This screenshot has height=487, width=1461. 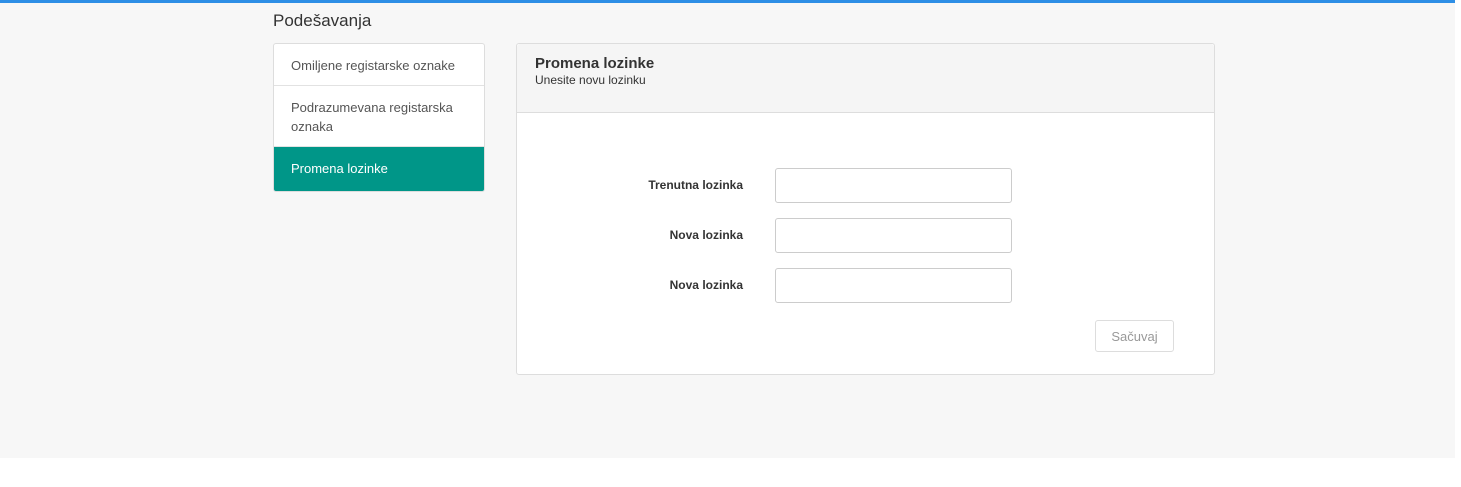 What do you see at coordinates (706, 285) in the screenshot?
I see `confirm-password-label: Nova lozinka` at bounding box center [706, 285].